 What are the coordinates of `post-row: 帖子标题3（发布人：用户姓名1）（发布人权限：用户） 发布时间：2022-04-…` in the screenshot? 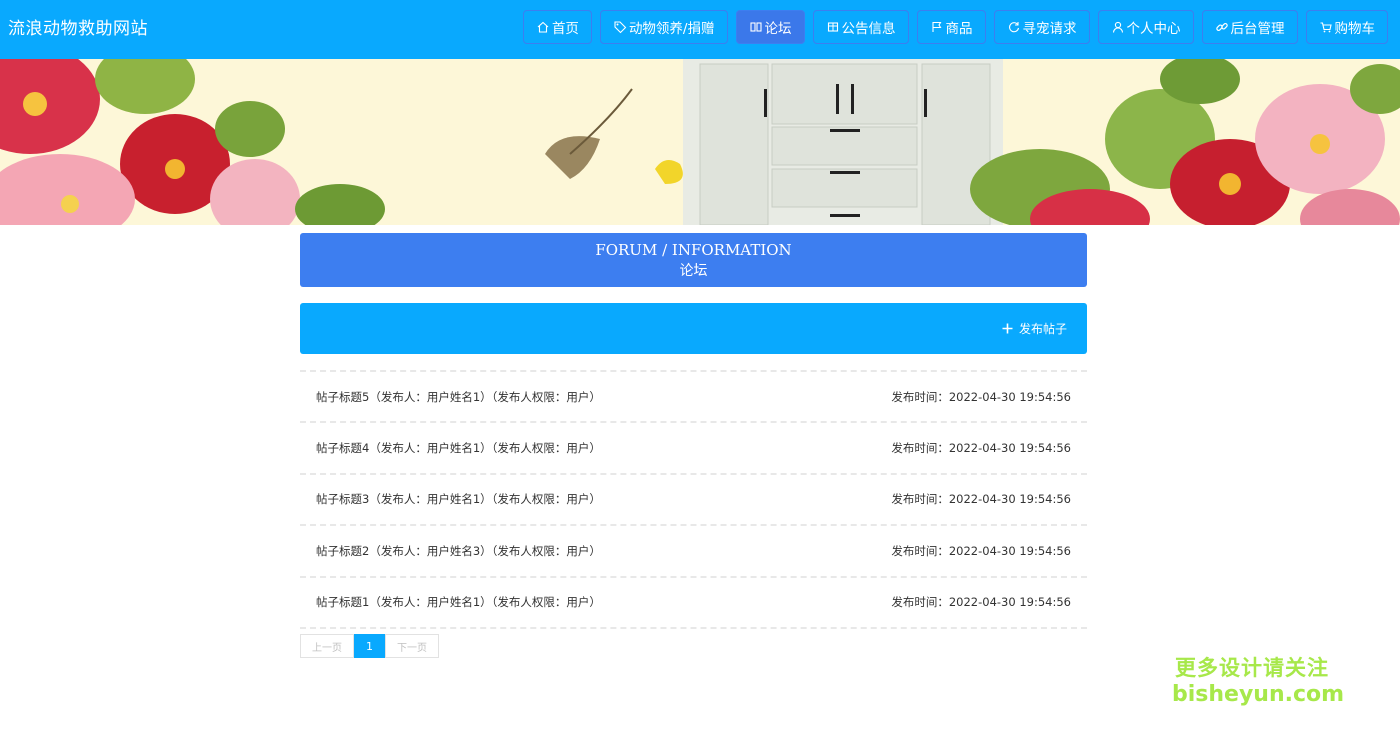 It's located at (693, 498).